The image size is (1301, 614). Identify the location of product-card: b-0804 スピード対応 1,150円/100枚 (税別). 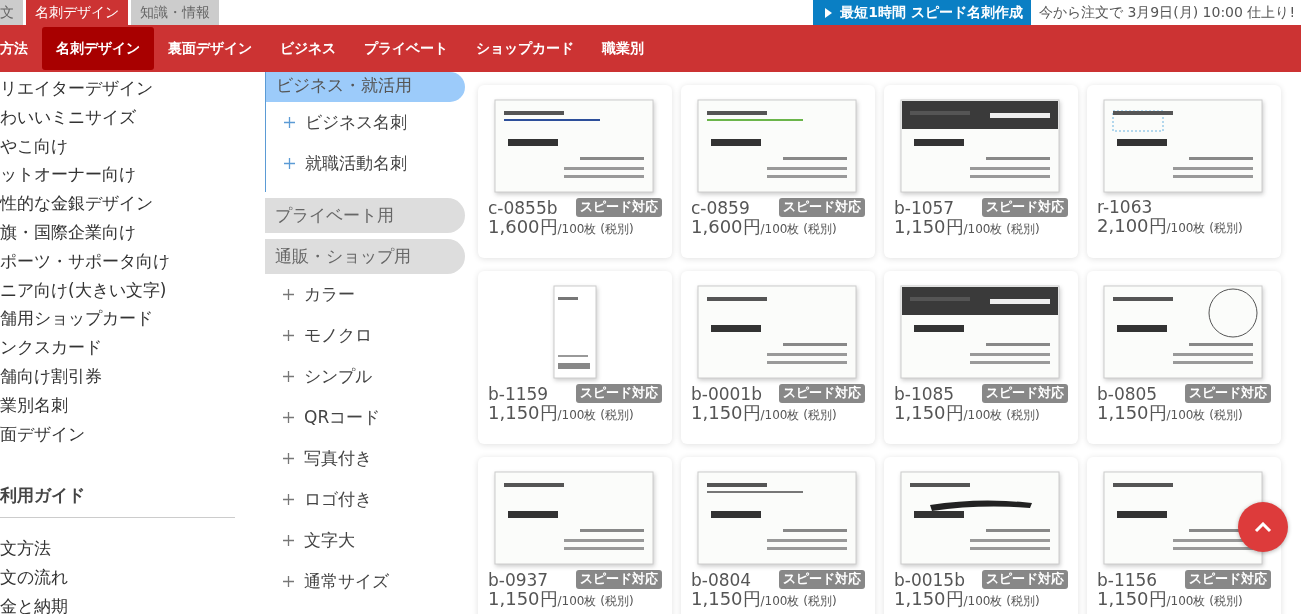
(778, 535).